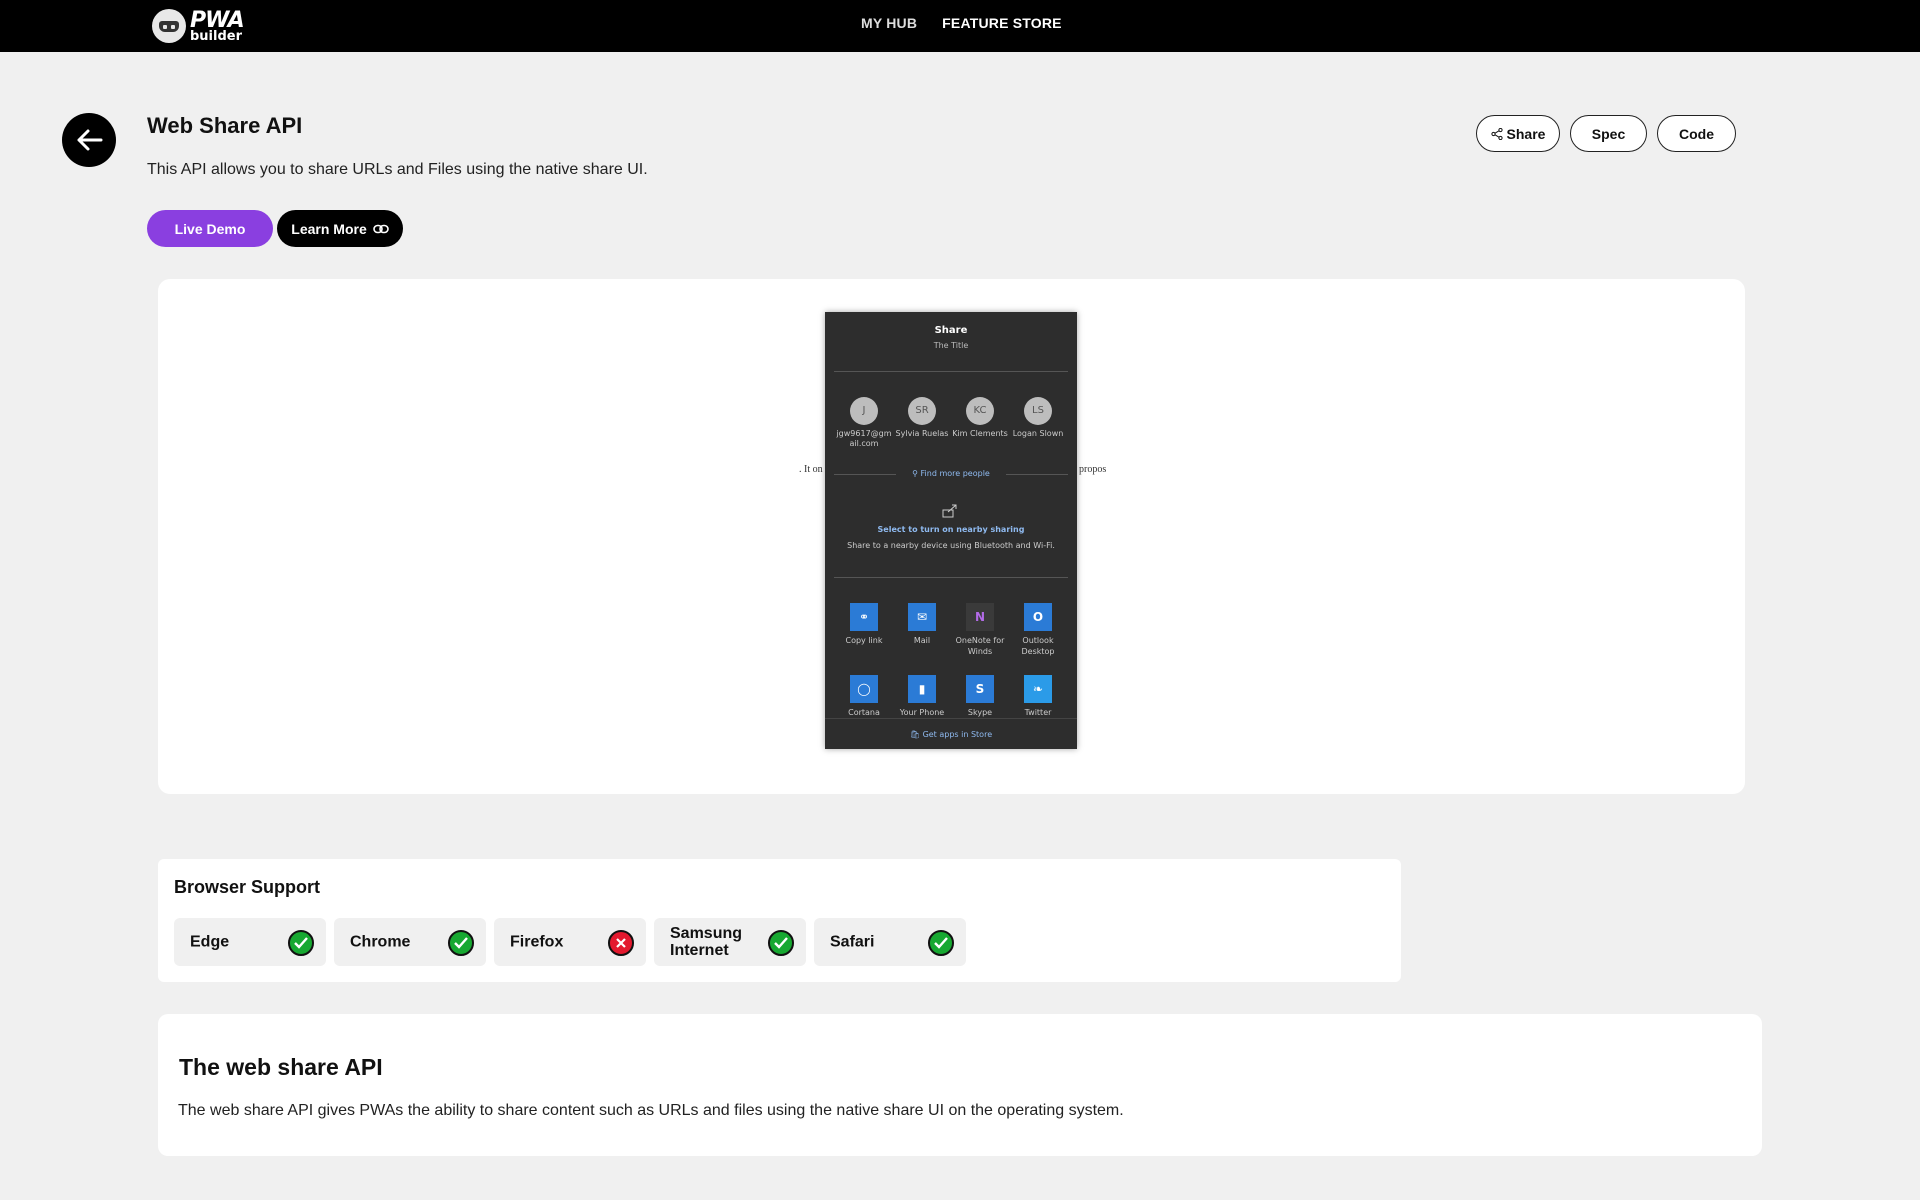  I want to click on browser-chip-chrome: Chrome, so click(410, 942).